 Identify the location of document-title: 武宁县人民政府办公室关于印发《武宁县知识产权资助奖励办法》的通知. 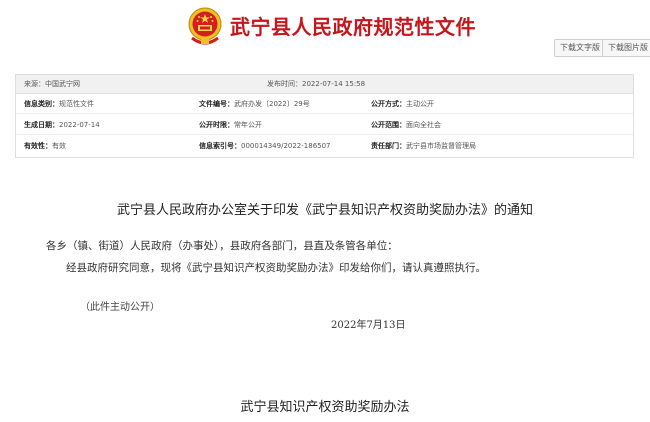
(324, 210).